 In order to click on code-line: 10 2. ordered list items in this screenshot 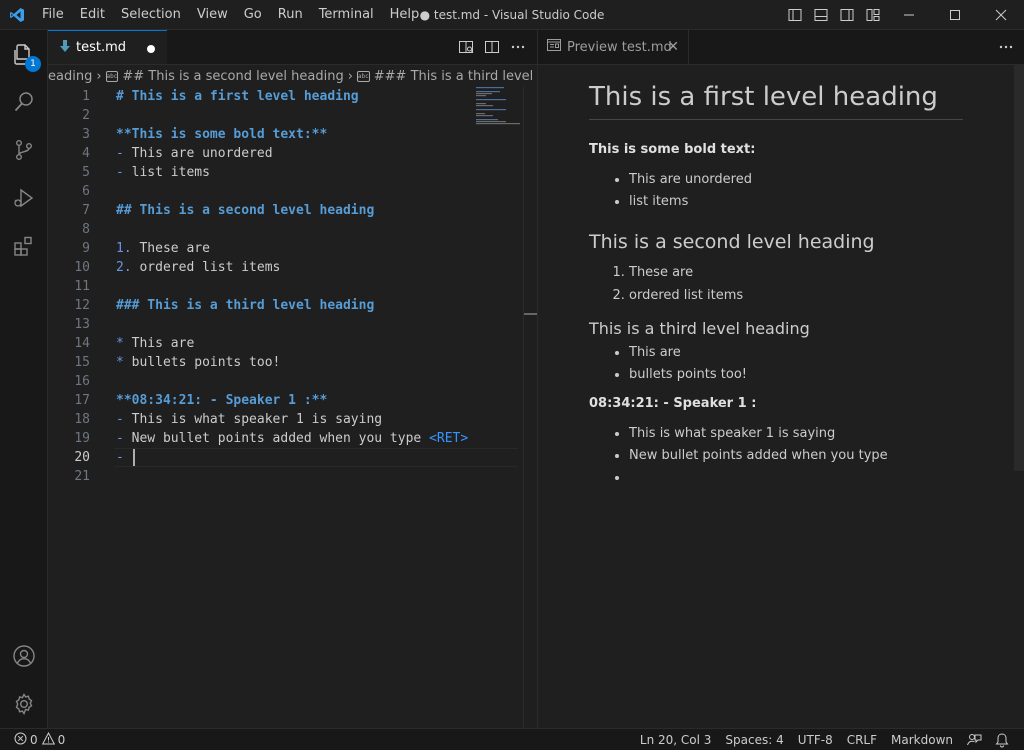, I will do `click(285, 267)`.